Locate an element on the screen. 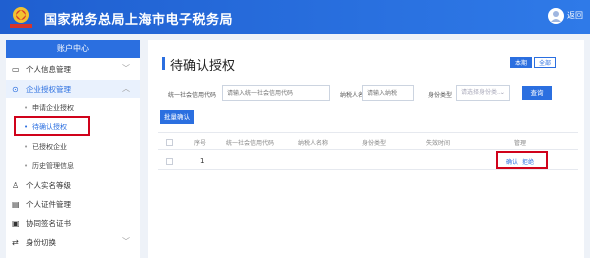 This screenshot has height=258, width=590. sidebar-item-label: 个人证件管理 is located at coordinates (48, 204).